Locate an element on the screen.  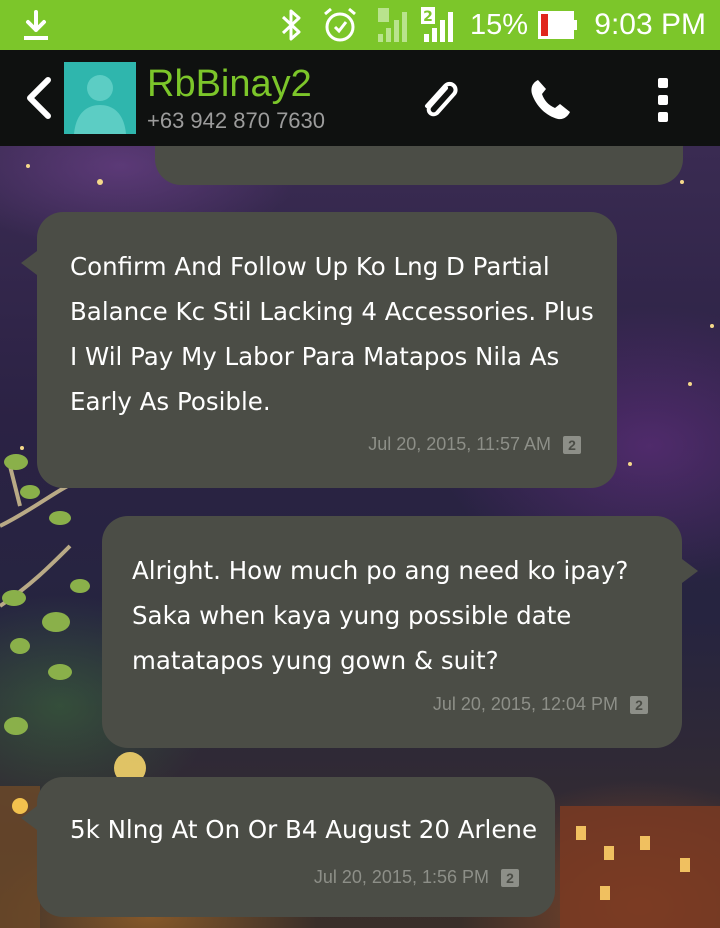
contact-phone: +63 942 870 7630 is located at coordinates (236, 120).